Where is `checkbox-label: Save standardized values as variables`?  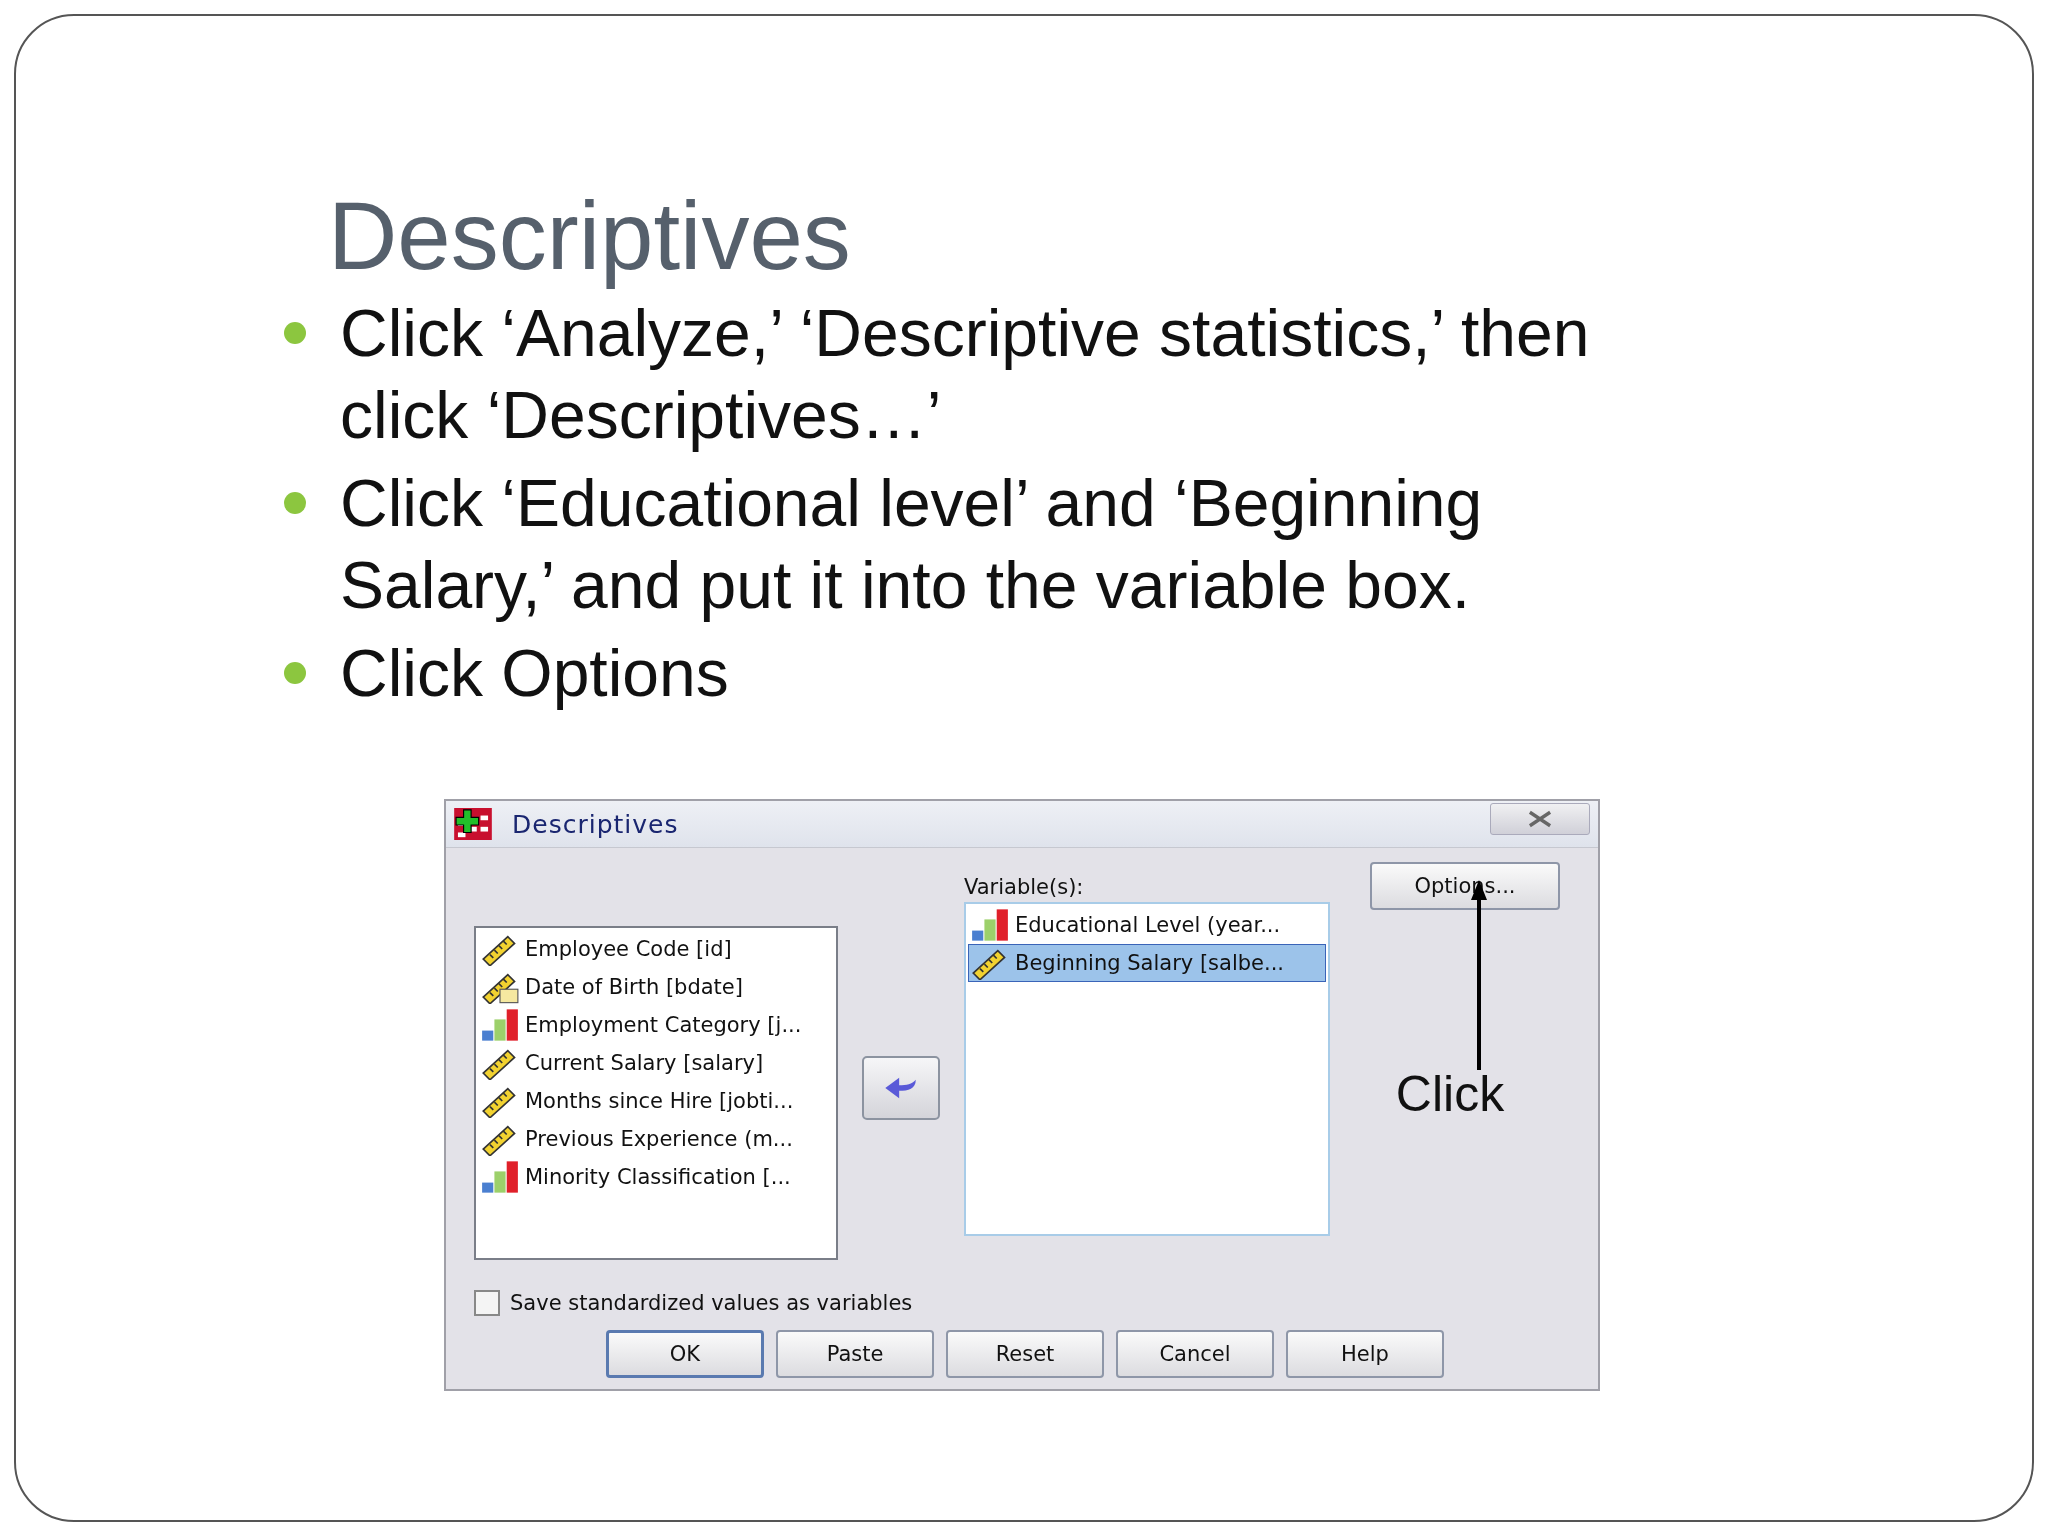 checkbox-label: Save standardized values as variables is located at coordinates (711, 1303).